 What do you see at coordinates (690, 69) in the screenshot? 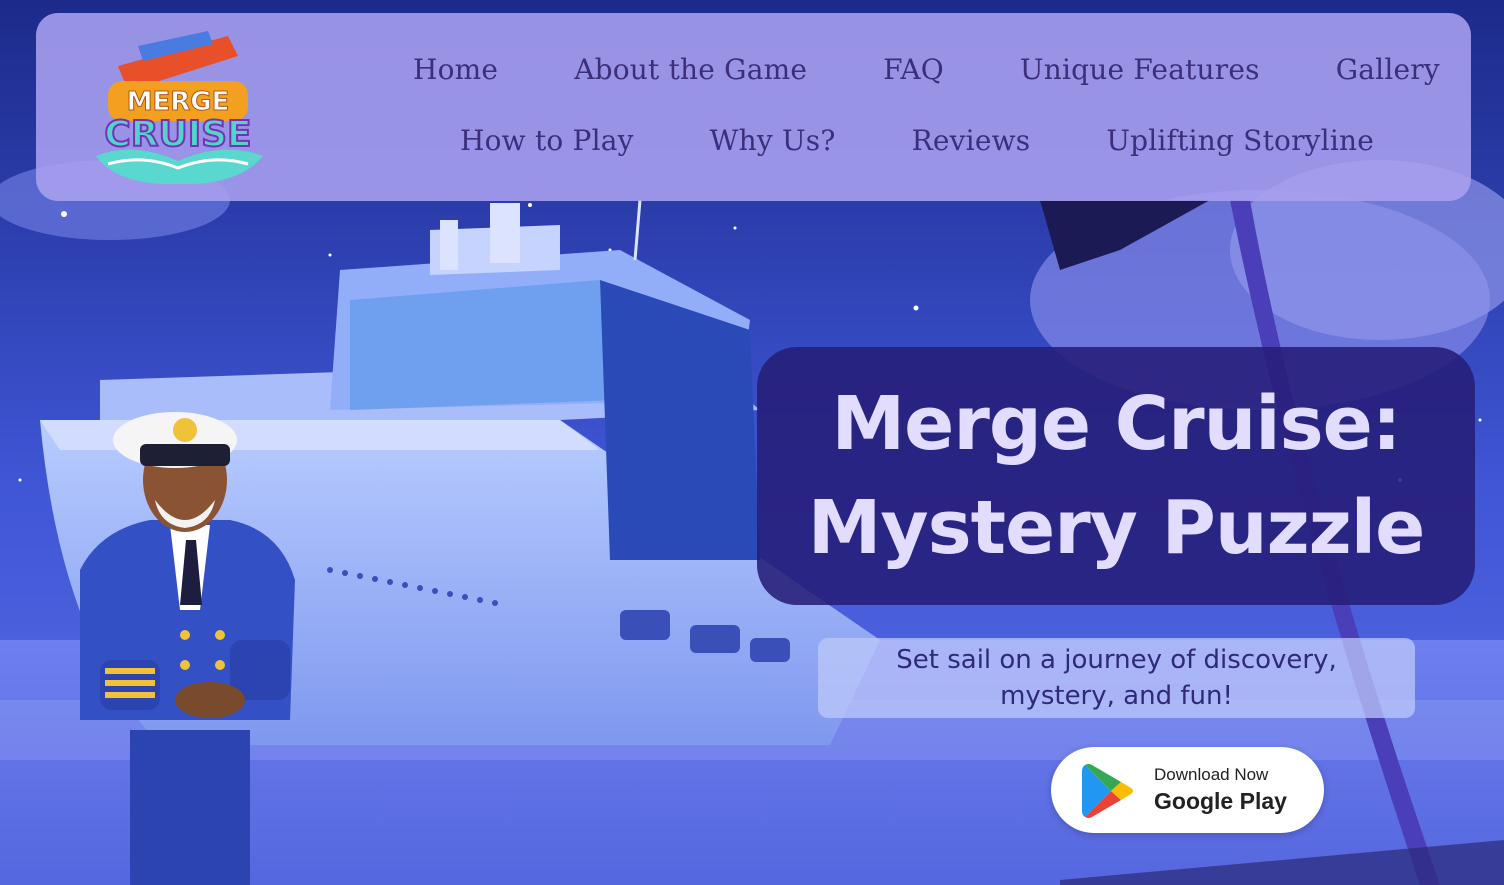
I see `nav-link-about-the-game: About the Game` at bounding box center [690, 69].